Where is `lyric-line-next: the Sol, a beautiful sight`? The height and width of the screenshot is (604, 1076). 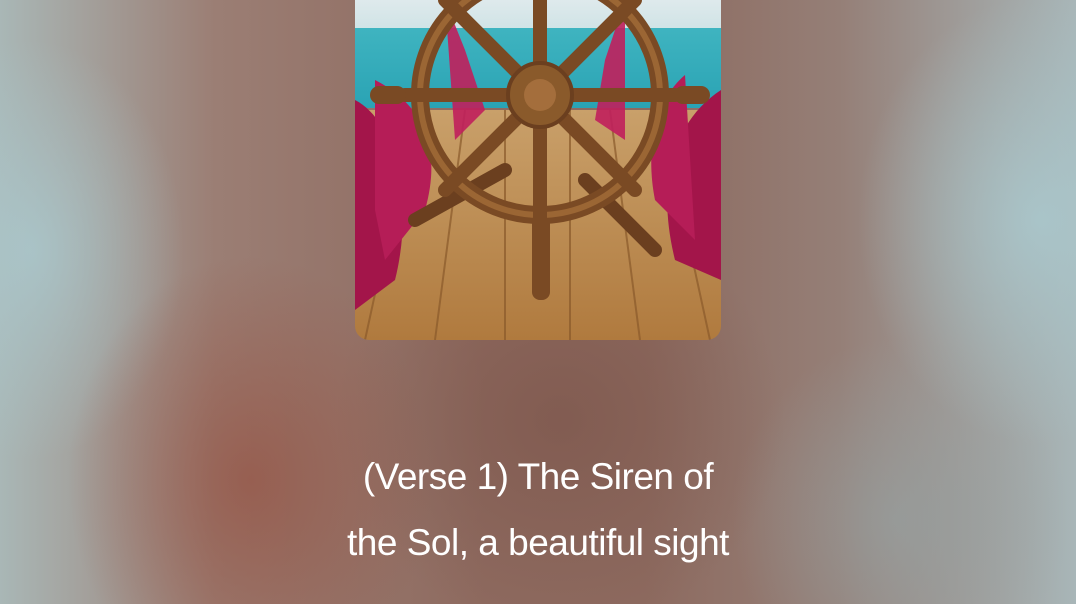
lyric-line-next: the Sol, a beautiful sight is located at coordinates (538, 542).